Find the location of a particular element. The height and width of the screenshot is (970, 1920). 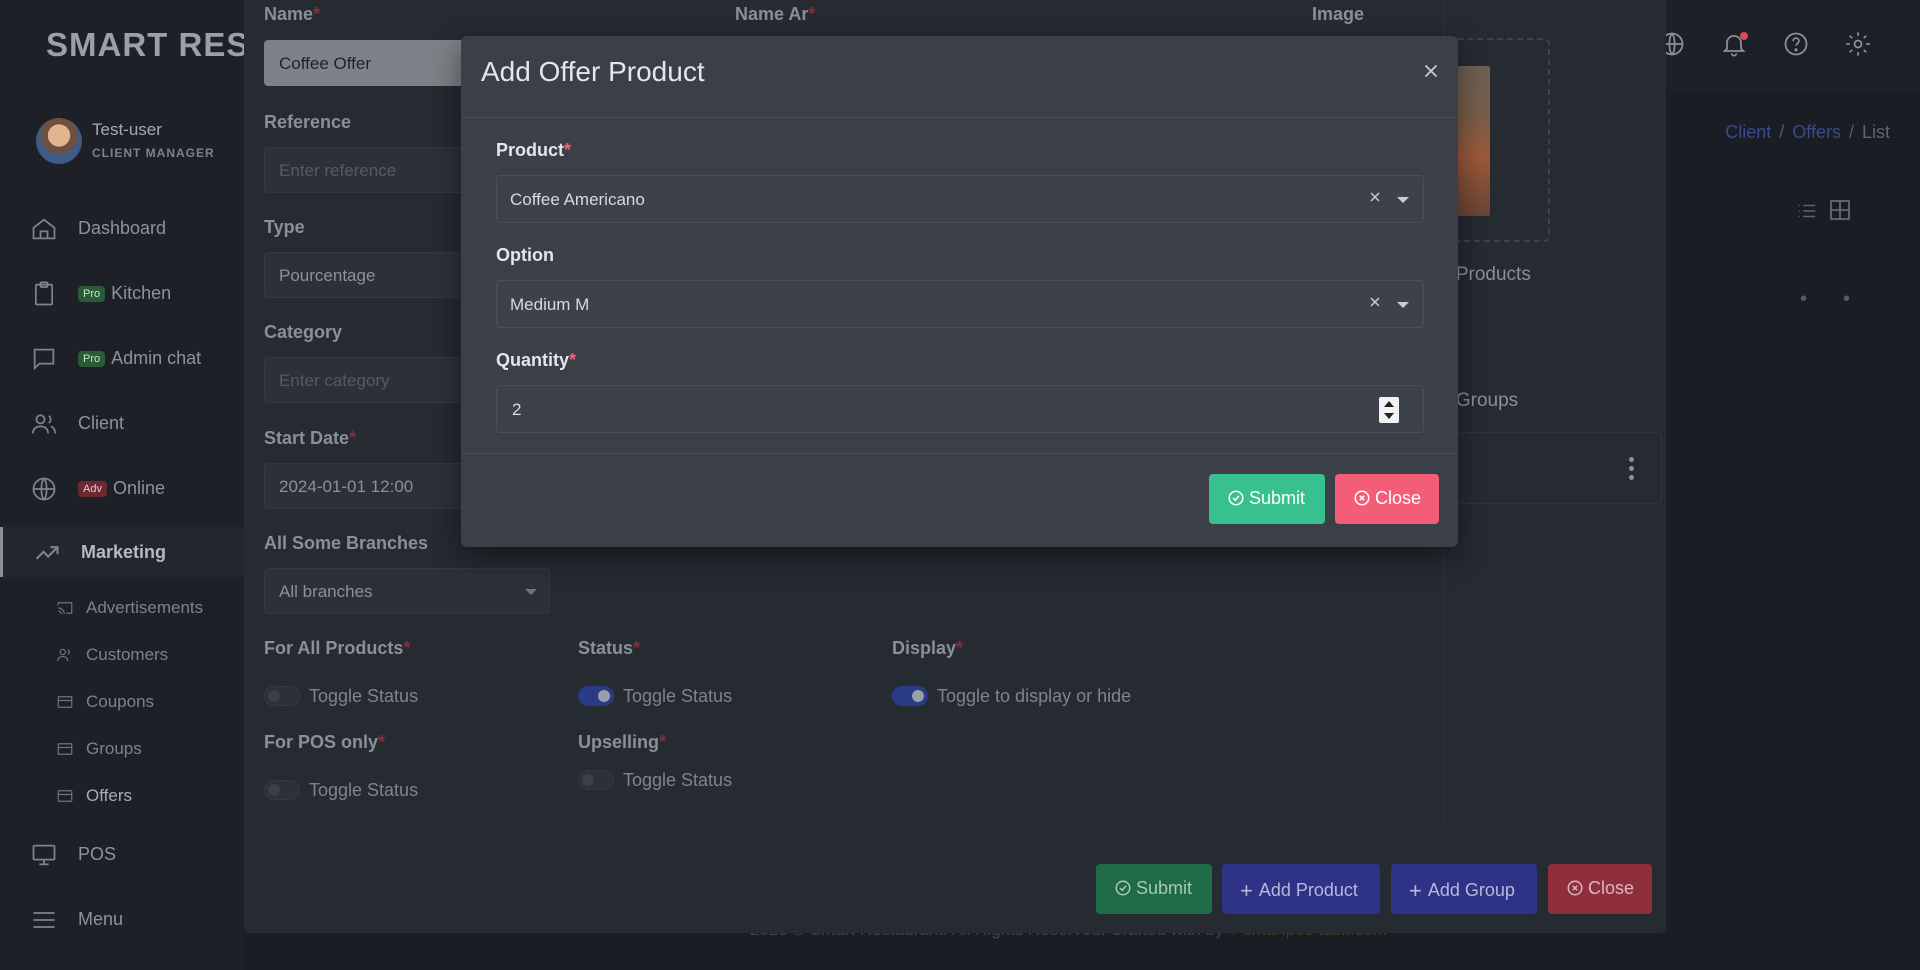

gear-icon is located at coordinates (1860, 46).